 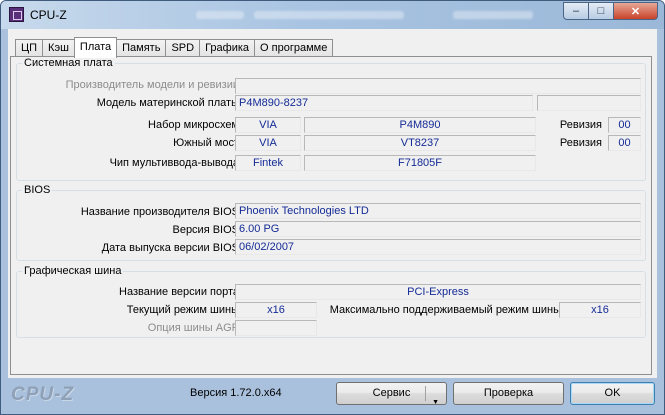 I want to click on tools-button: Сервис ▼, so click(x=391, y=394).